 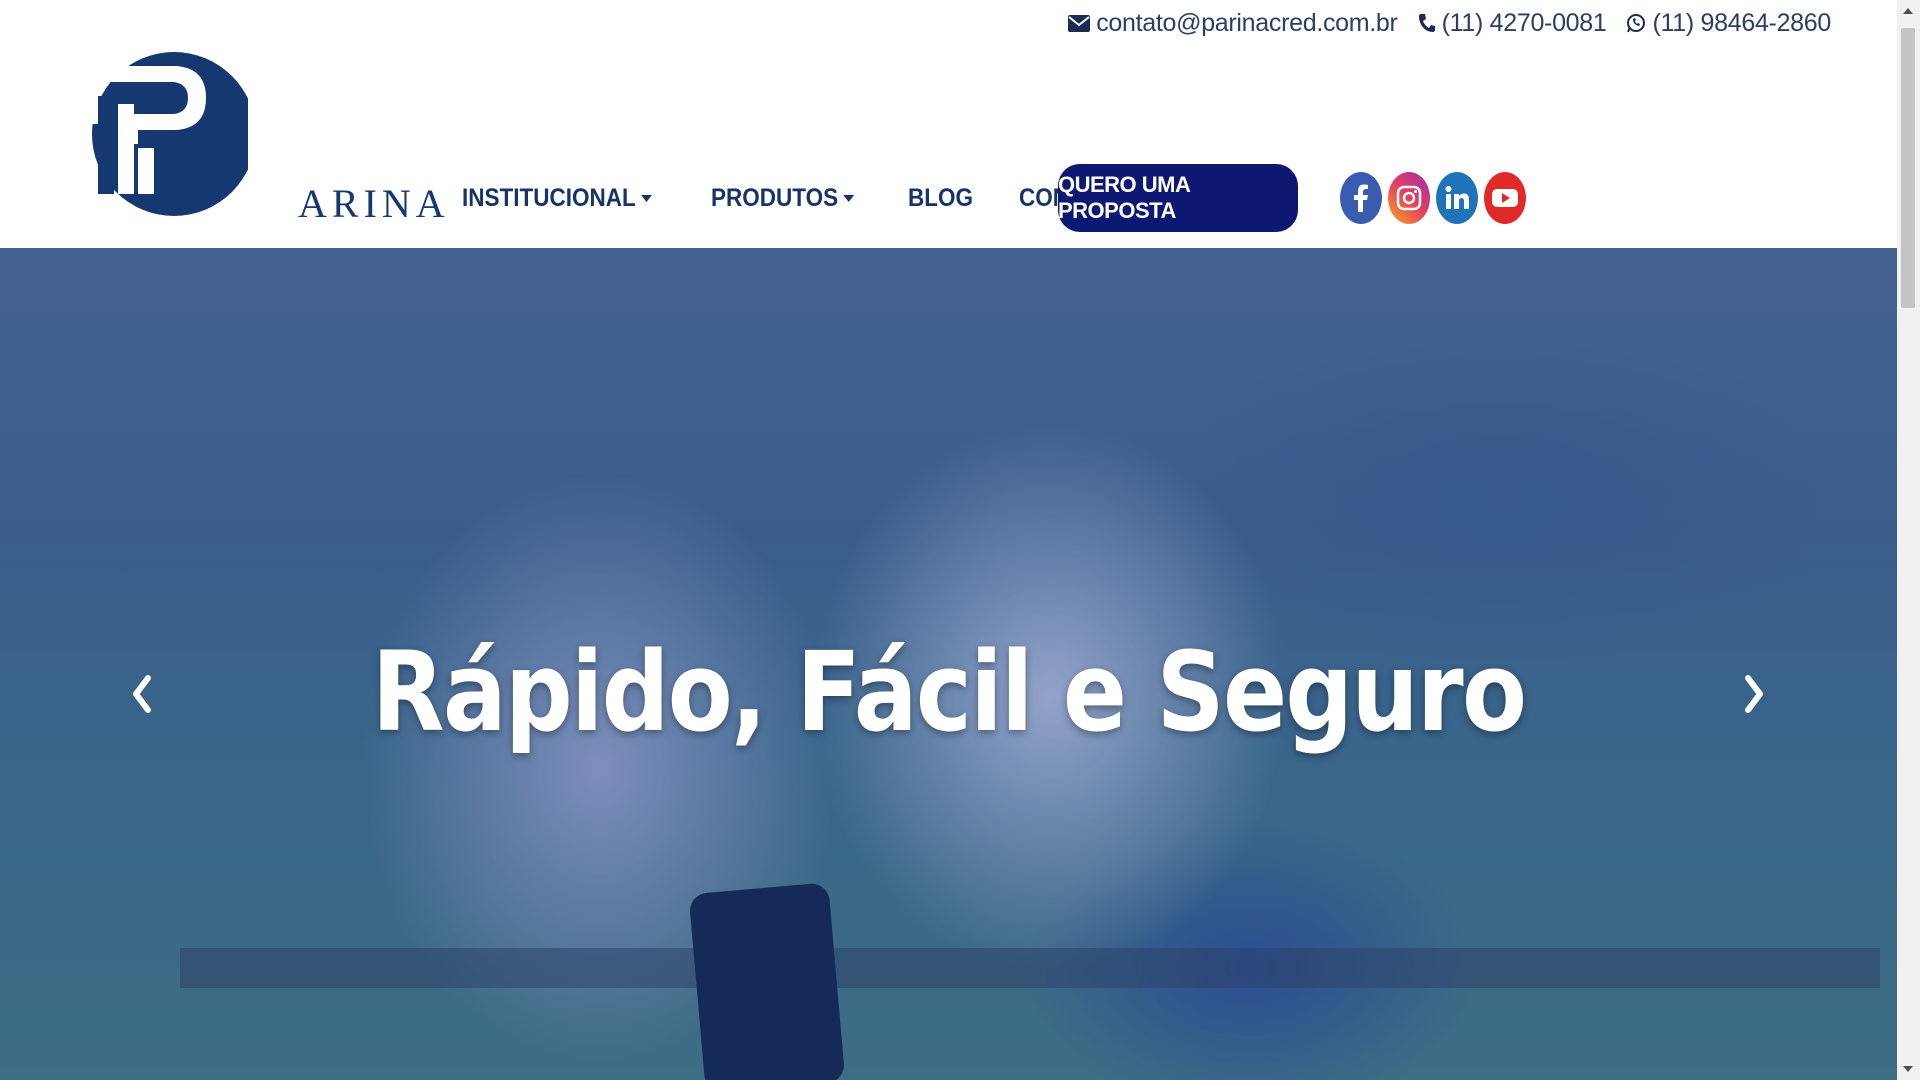 What do you see at coordinates (1908, 11) in the screenshot?
I see `scroll-up-arrow-icon` at bounding box center [1908, 11].